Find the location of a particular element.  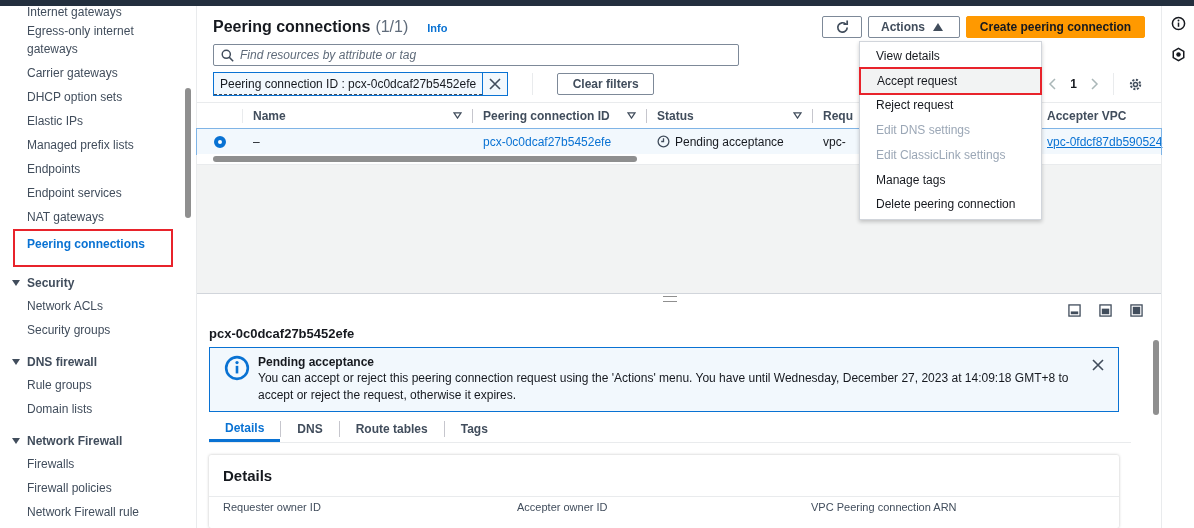

menu-item: Reject request is located at coordinates (950, 106).